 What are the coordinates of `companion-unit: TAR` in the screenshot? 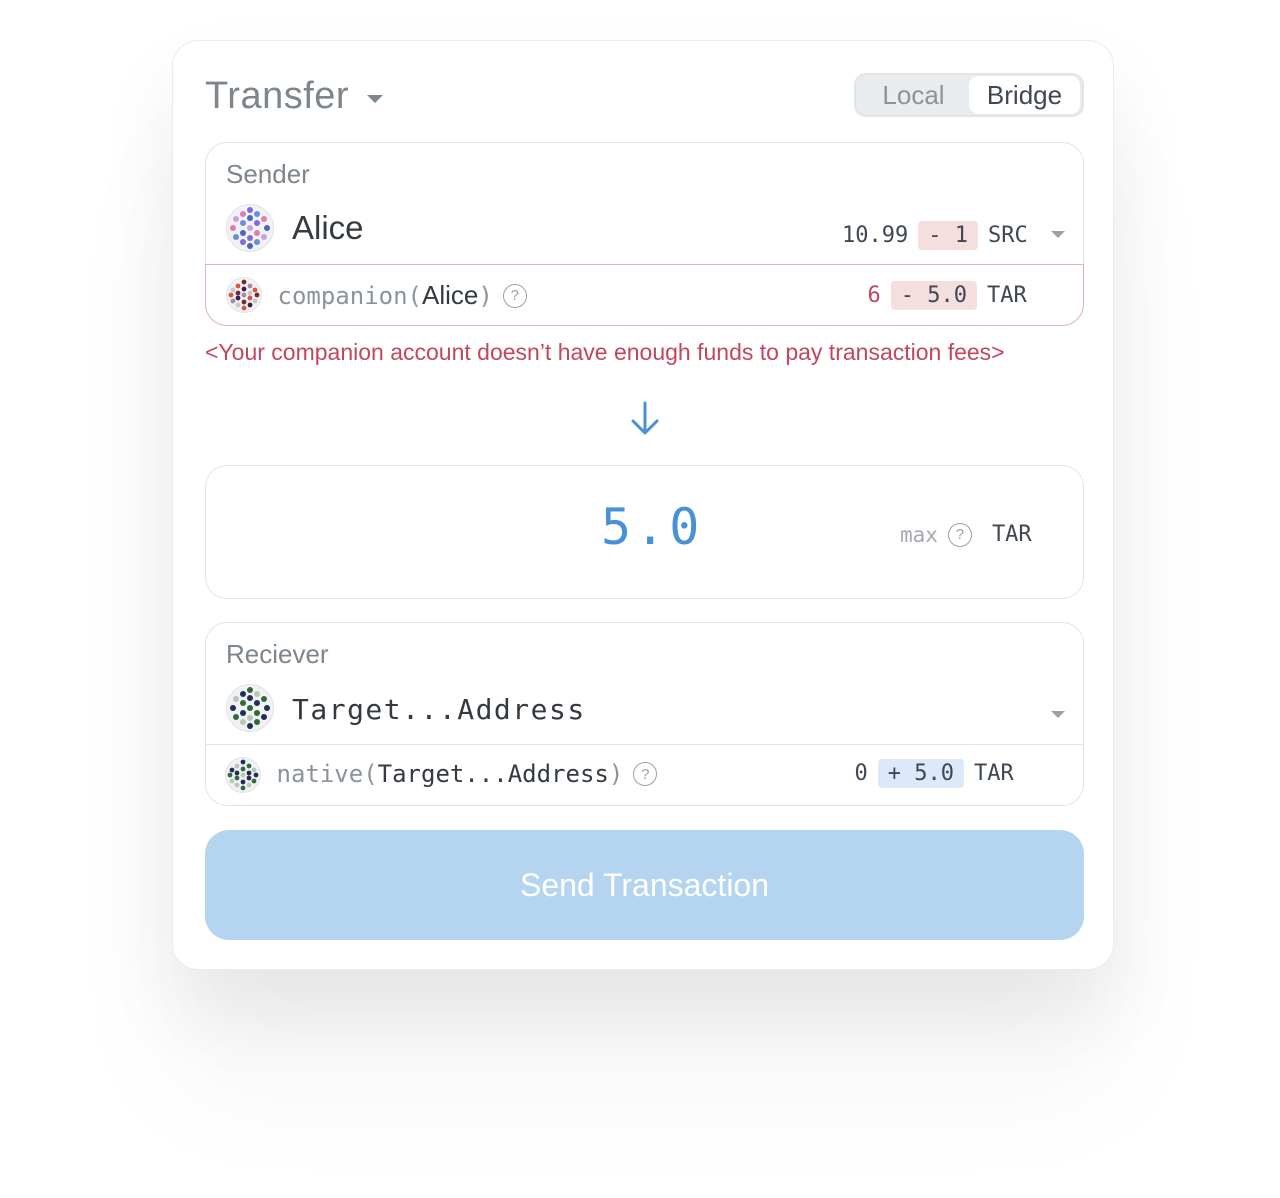 It's located at (1006, 295).